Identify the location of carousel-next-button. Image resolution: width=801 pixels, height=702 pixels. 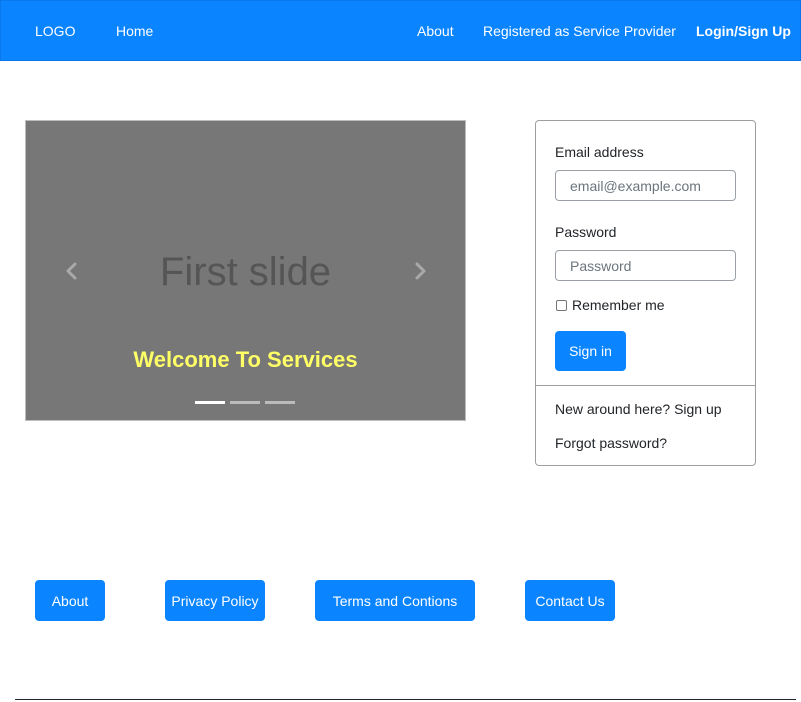
(420, 271).